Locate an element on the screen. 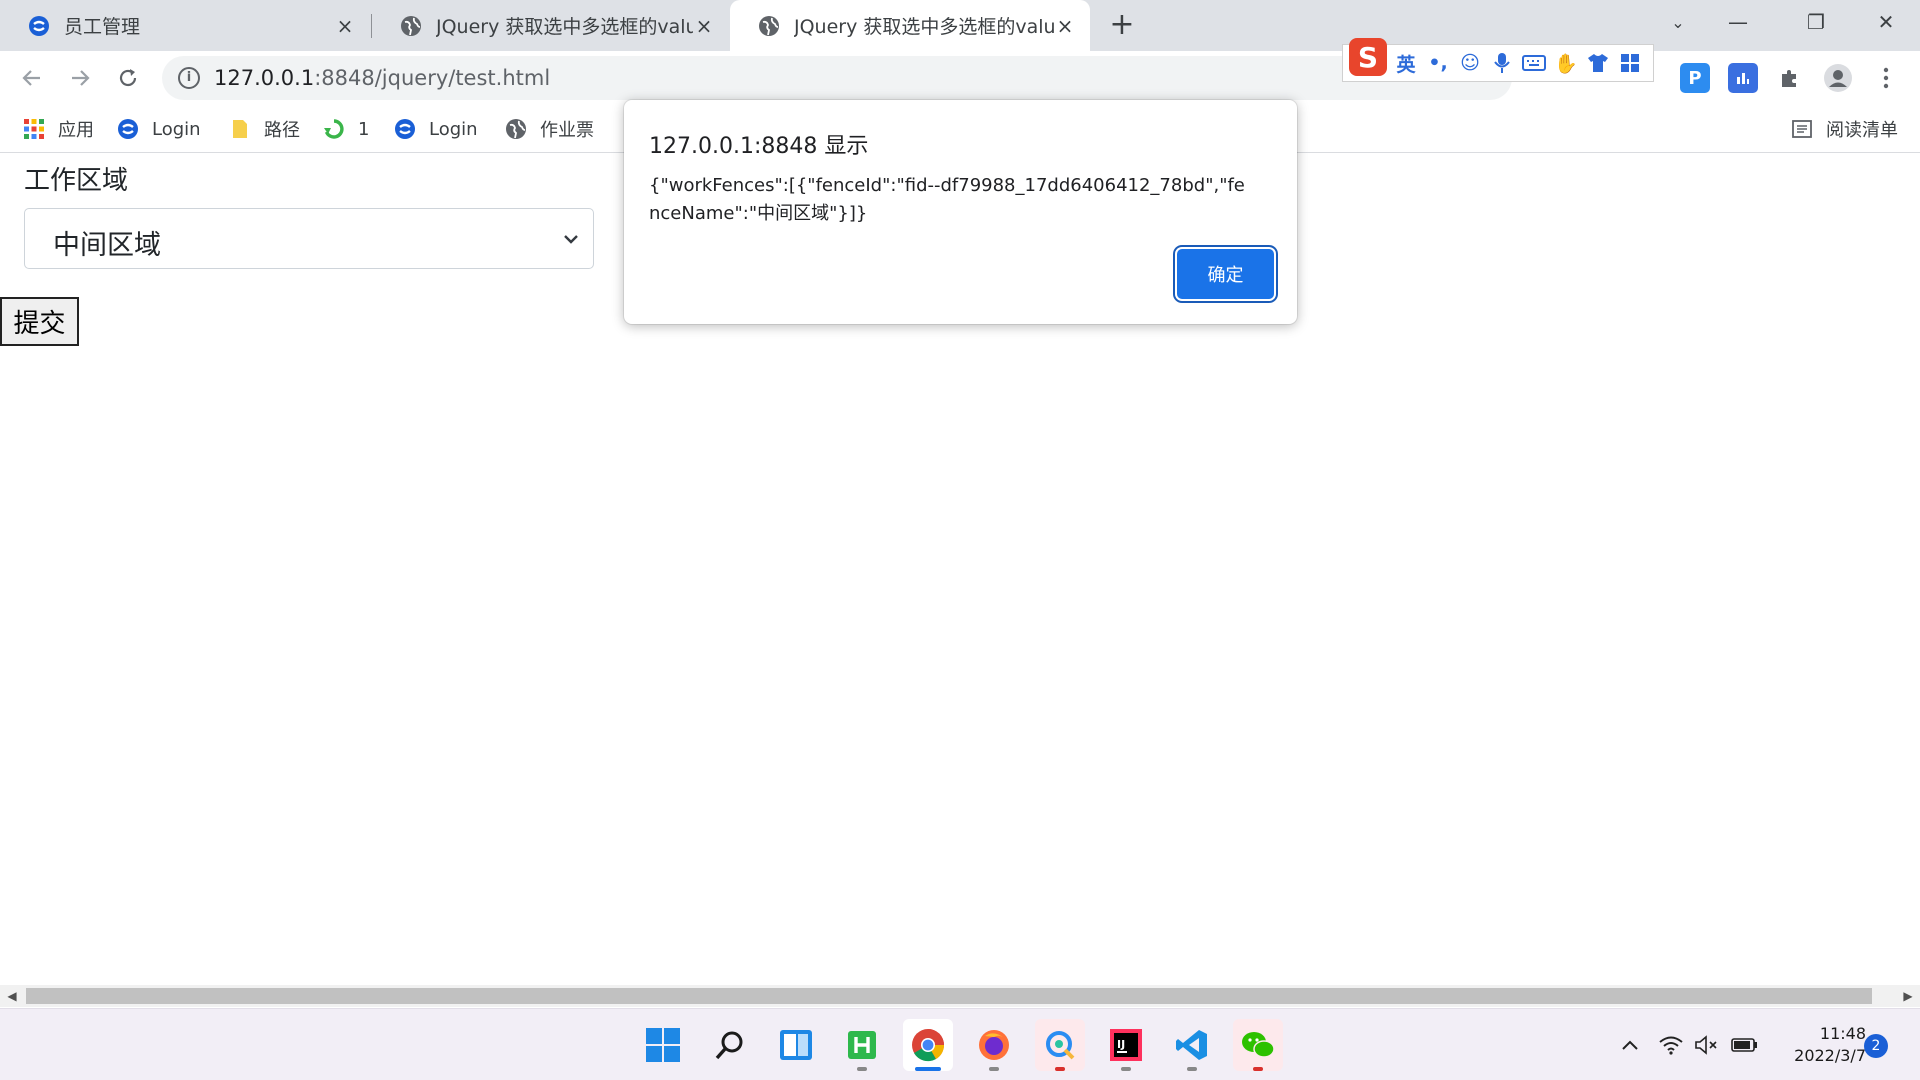 This screenshot has width=1920, height=1080. firefox-app is located at coordinates (994, 1045).